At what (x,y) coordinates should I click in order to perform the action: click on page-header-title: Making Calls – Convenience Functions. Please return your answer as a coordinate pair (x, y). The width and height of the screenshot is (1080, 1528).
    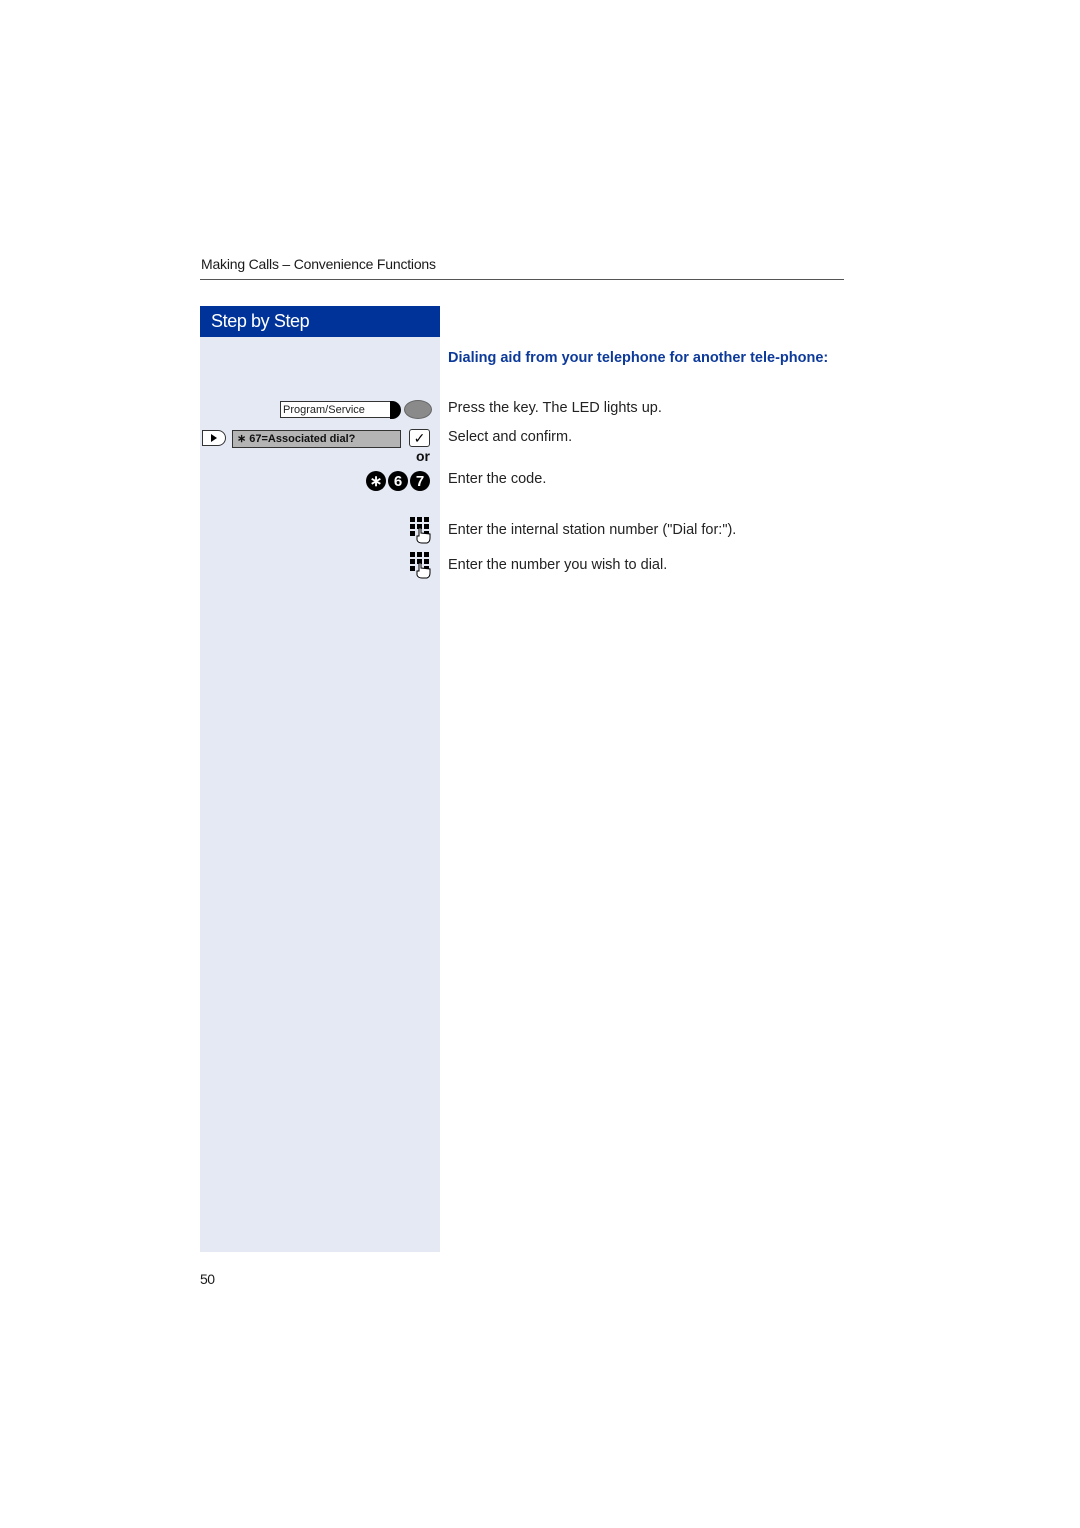
    Looking at the image, I should click on (318, 264).